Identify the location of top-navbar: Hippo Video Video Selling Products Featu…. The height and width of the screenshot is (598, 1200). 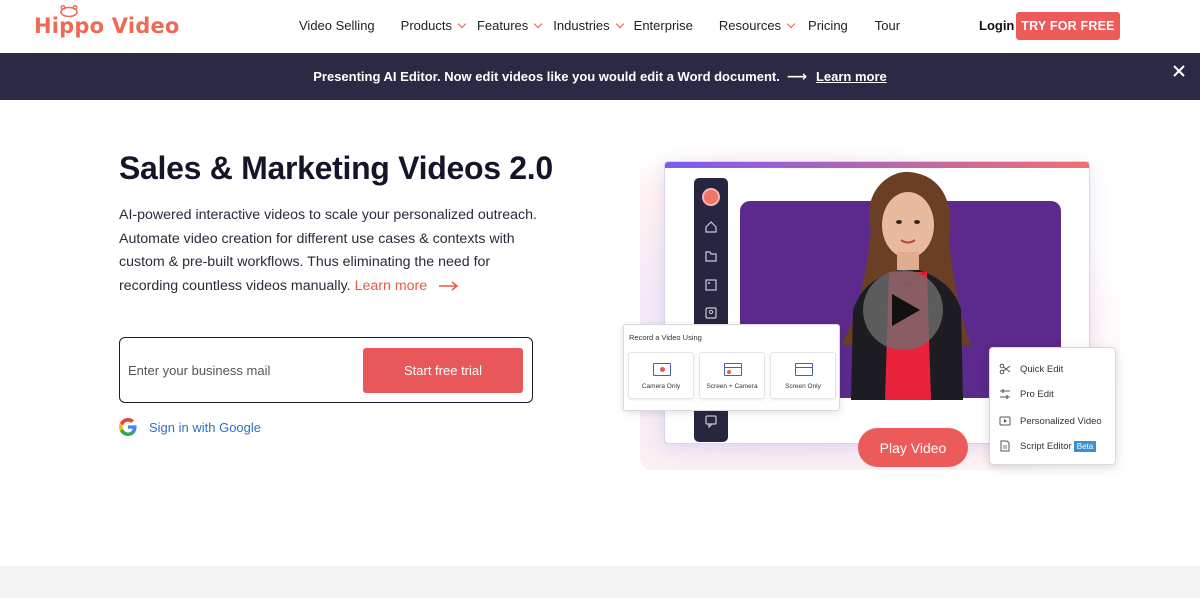
(600, 26).